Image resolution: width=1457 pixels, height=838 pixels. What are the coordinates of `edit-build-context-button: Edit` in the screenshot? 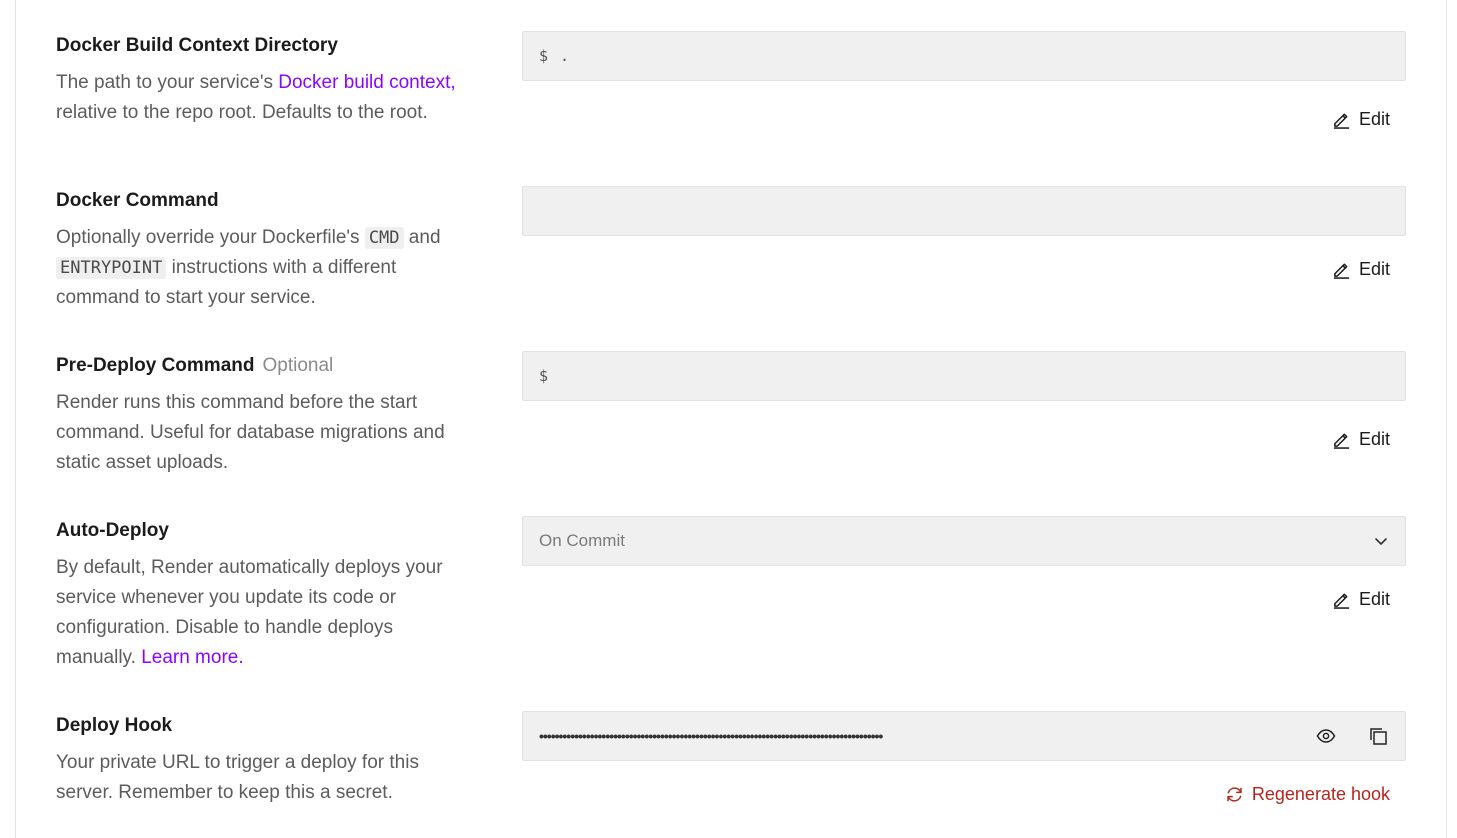 It's located at (1361, 119).